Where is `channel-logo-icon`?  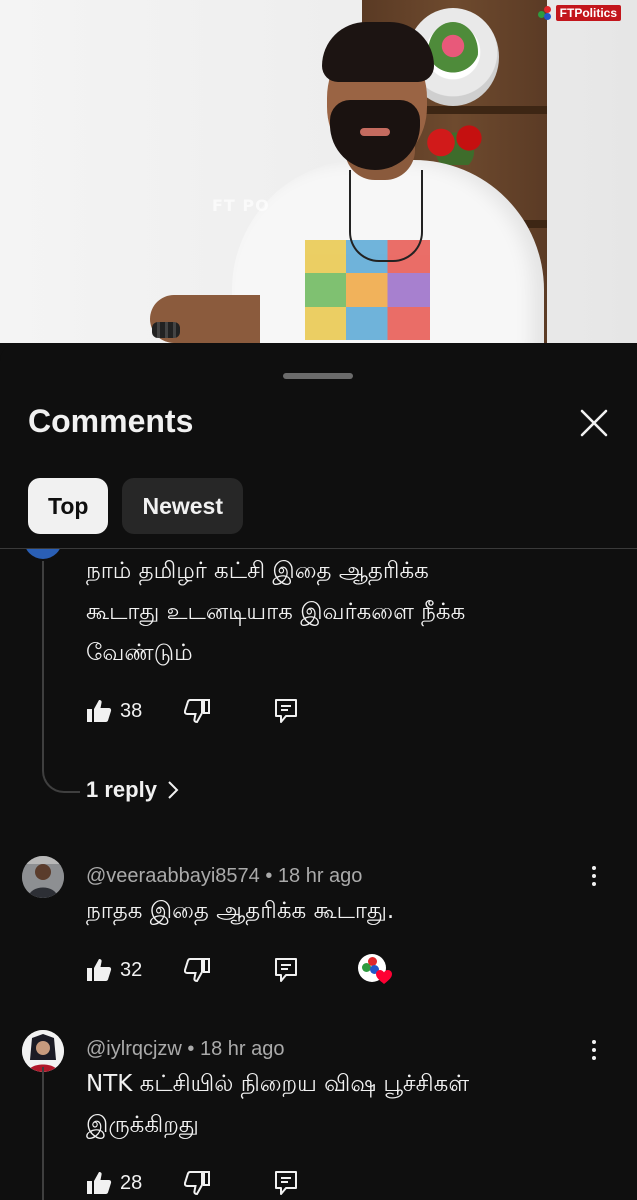
channel-logo-icon is located at coordinates (544, 13).